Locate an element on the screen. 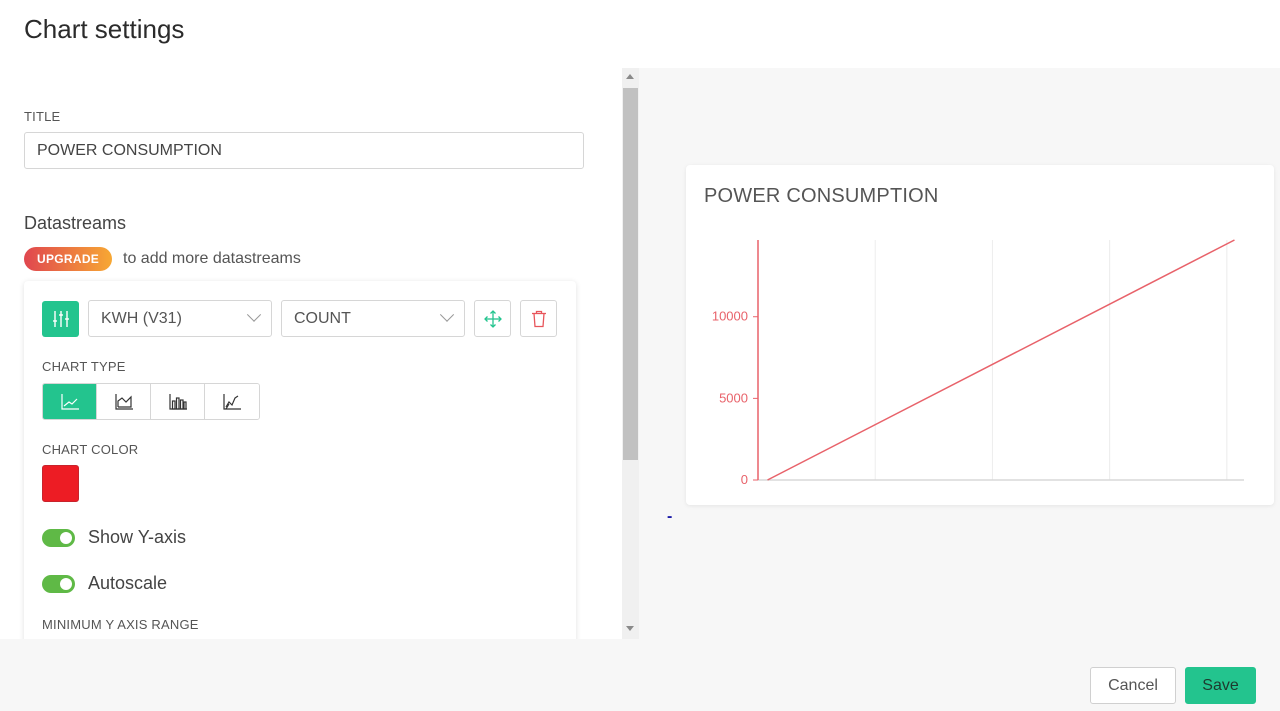 The height and width of the screenshot is (711, 1280). chart-color-label: CHART COLOR is located at coordinates (90, 449).